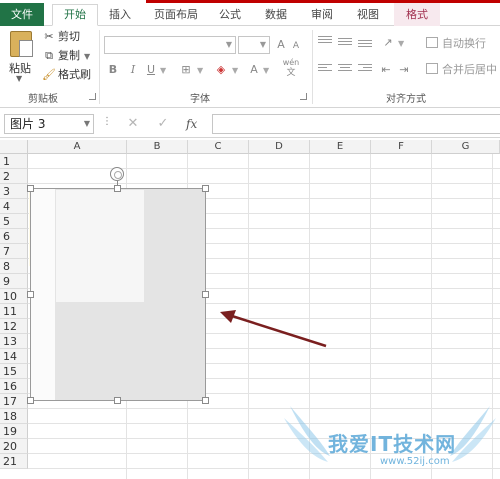 This screenshot has height=479, width=500. Describe the element at coordinates (230, 15) in the screenshot. I see `tab-formulas: 公式` at that location.